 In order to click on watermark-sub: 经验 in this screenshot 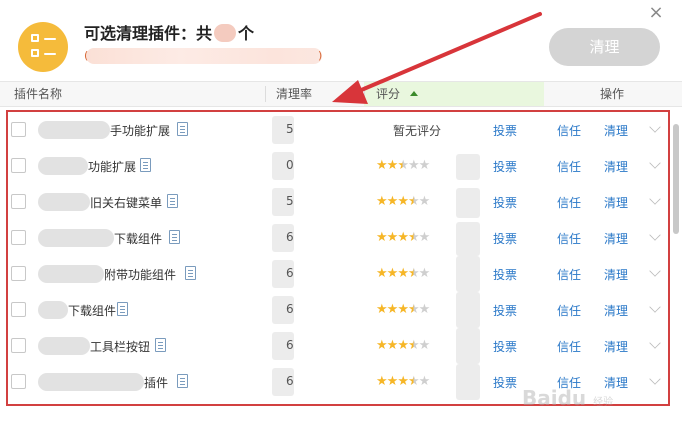, I will do `click(603, 402)`.